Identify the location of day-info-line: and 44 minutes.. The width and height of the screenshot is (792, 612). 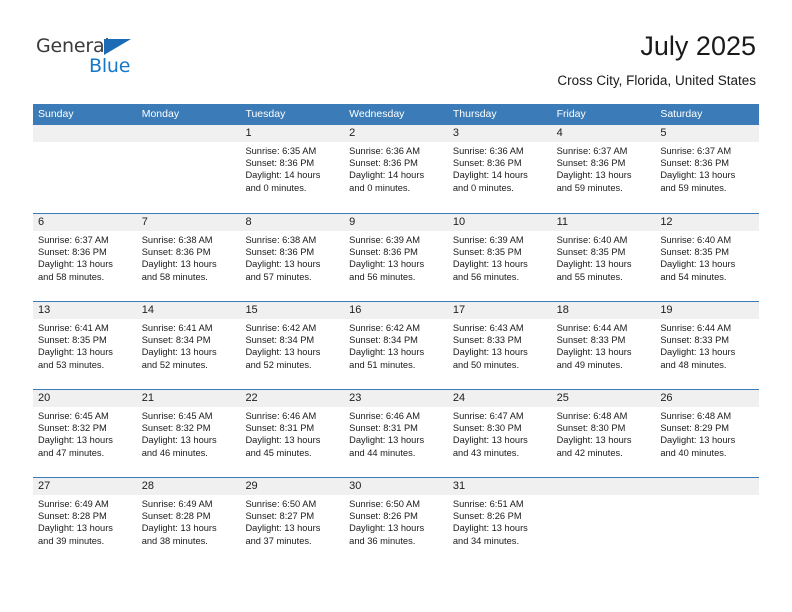
(382, 452).